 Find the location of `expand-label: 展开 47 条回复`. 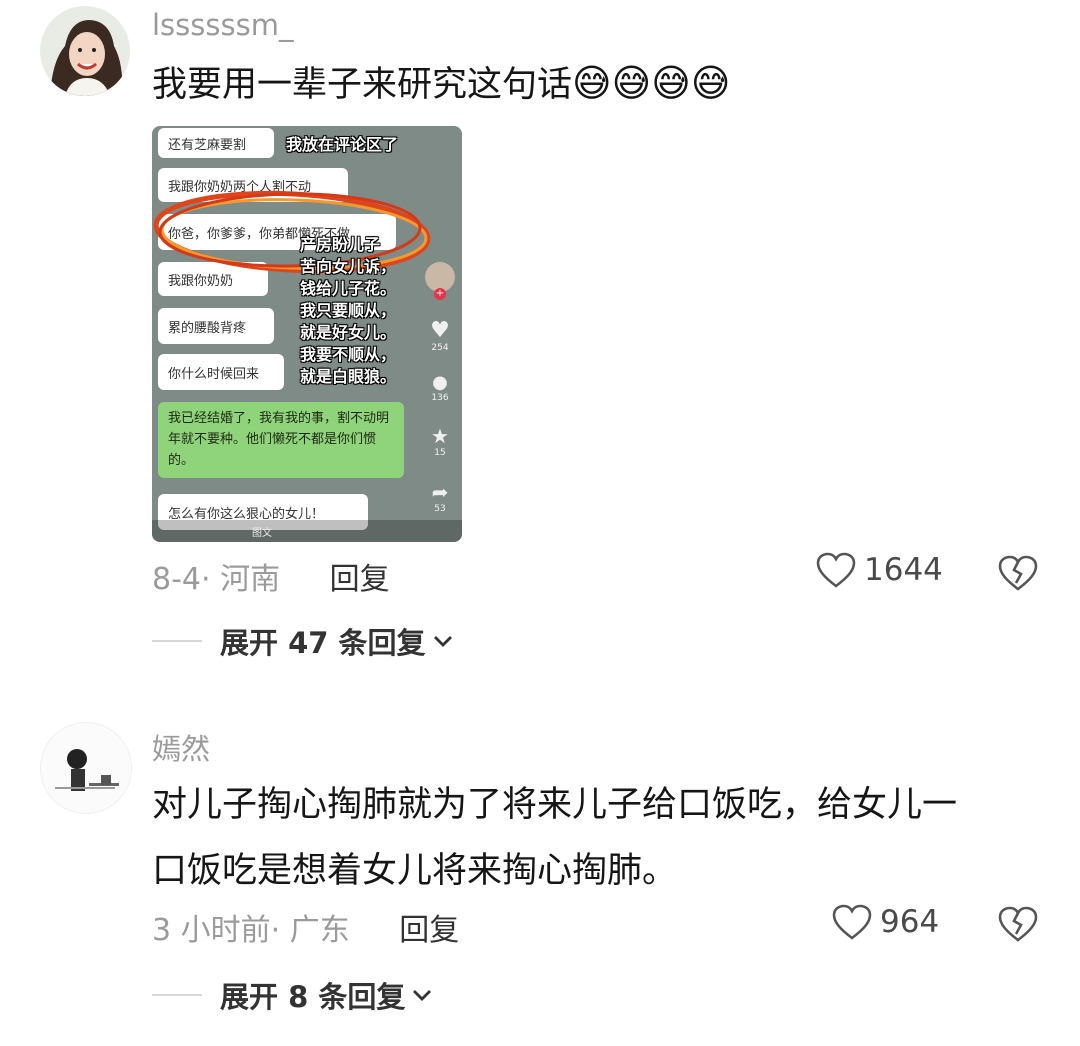

expand-label: 展开 47 条回复 is located at coordinates (323, 643).